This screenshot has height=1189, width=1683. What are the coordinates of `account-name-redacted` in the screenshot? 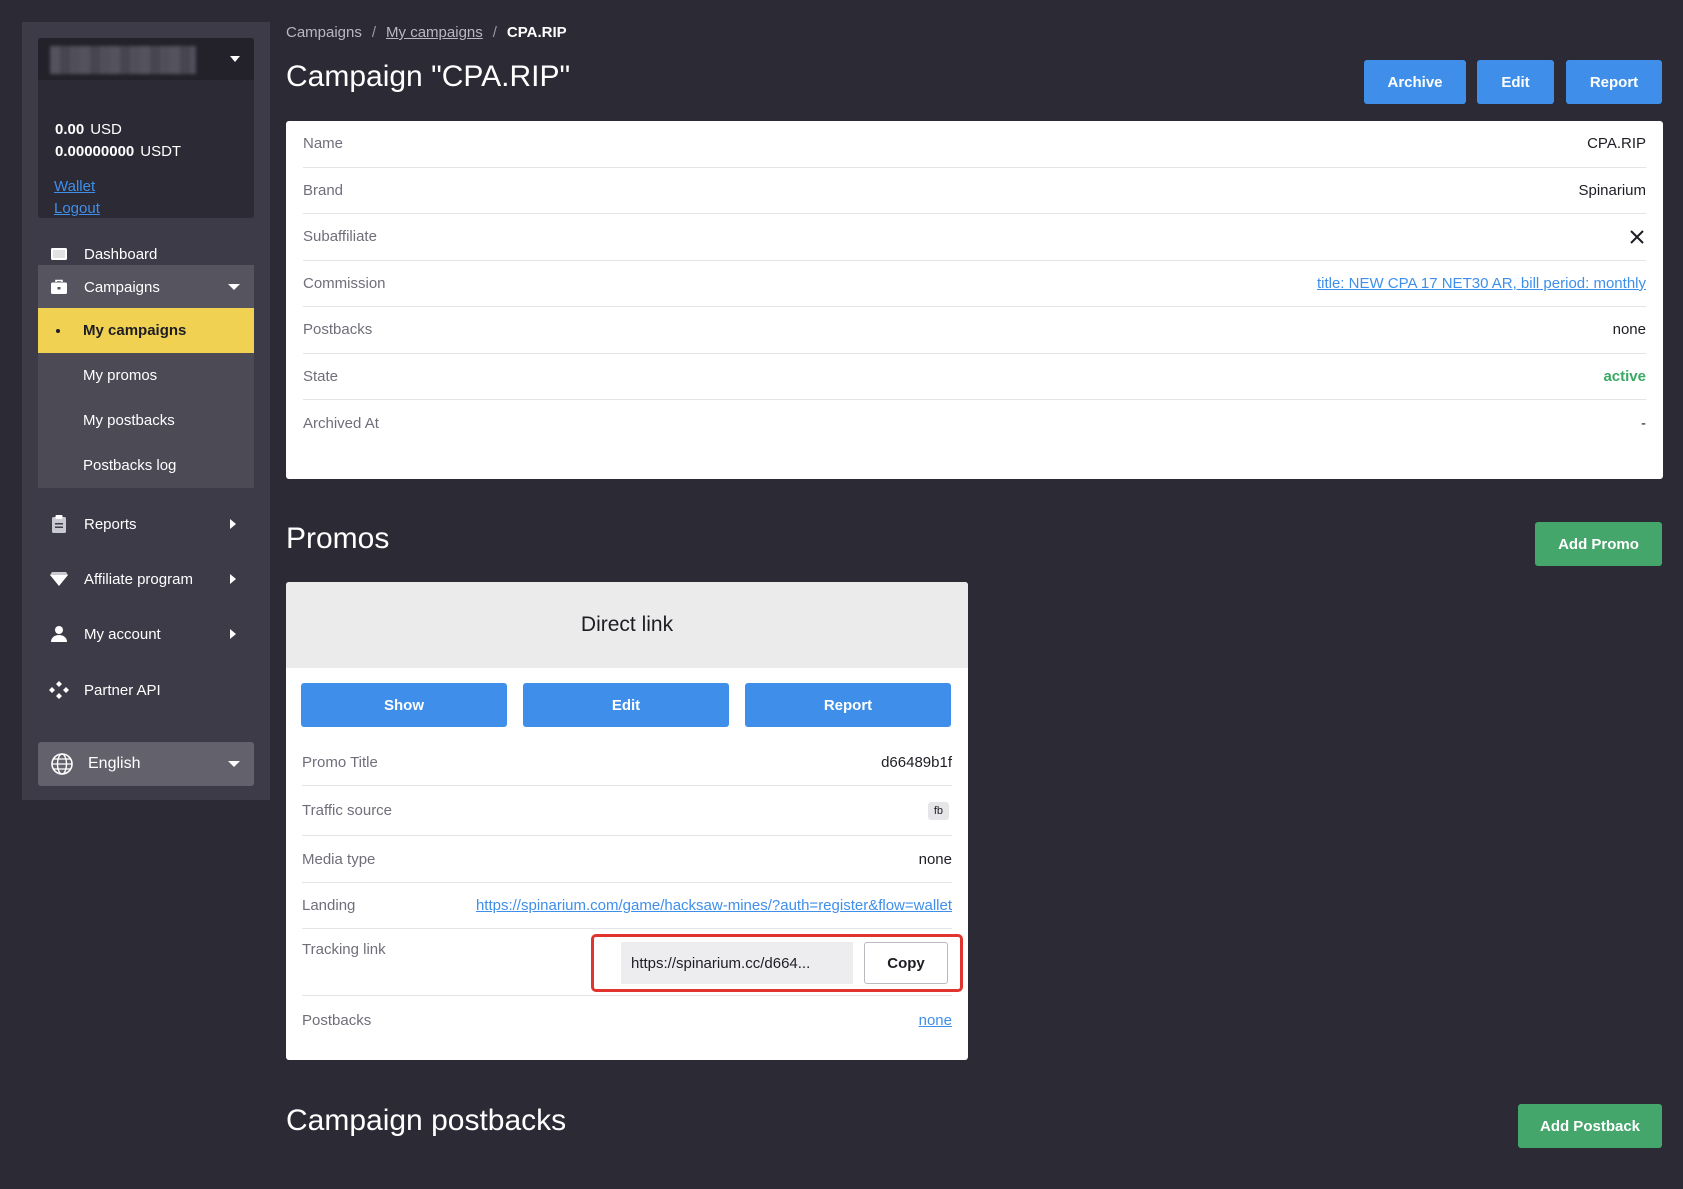 It's located at (123, 60).